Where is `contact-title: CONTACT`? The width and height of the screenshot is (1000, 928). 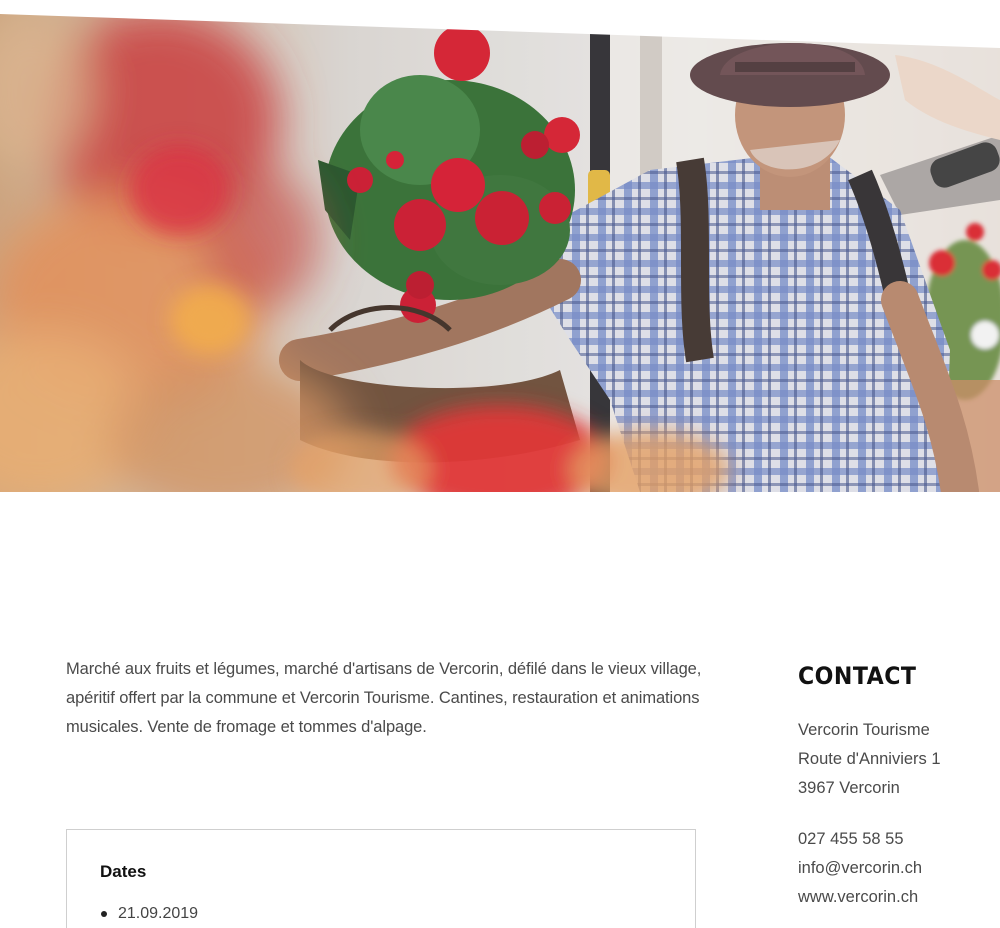 contact-title: CONTACT is located at coordinates (857, 676).